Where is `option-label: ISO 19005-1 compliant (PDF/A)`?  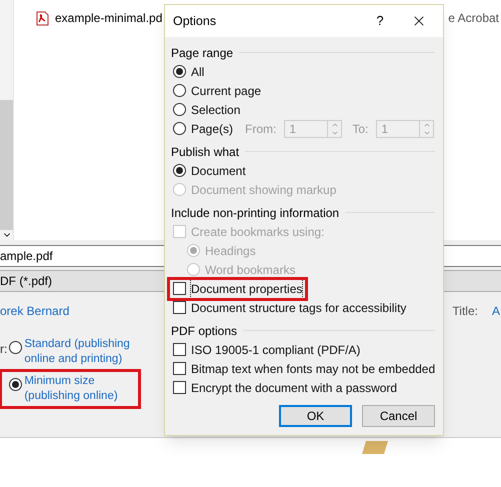 option-label: ISO 19005-1 compliant (PDF/A) is located at coordinates (275, 350).